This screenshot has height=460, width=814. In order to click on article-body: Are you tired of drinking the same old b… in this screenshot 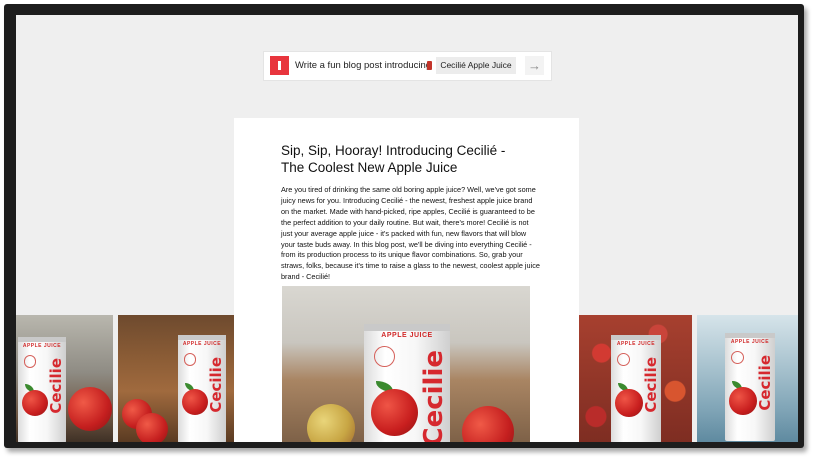, I will do `click(410, 233)`.